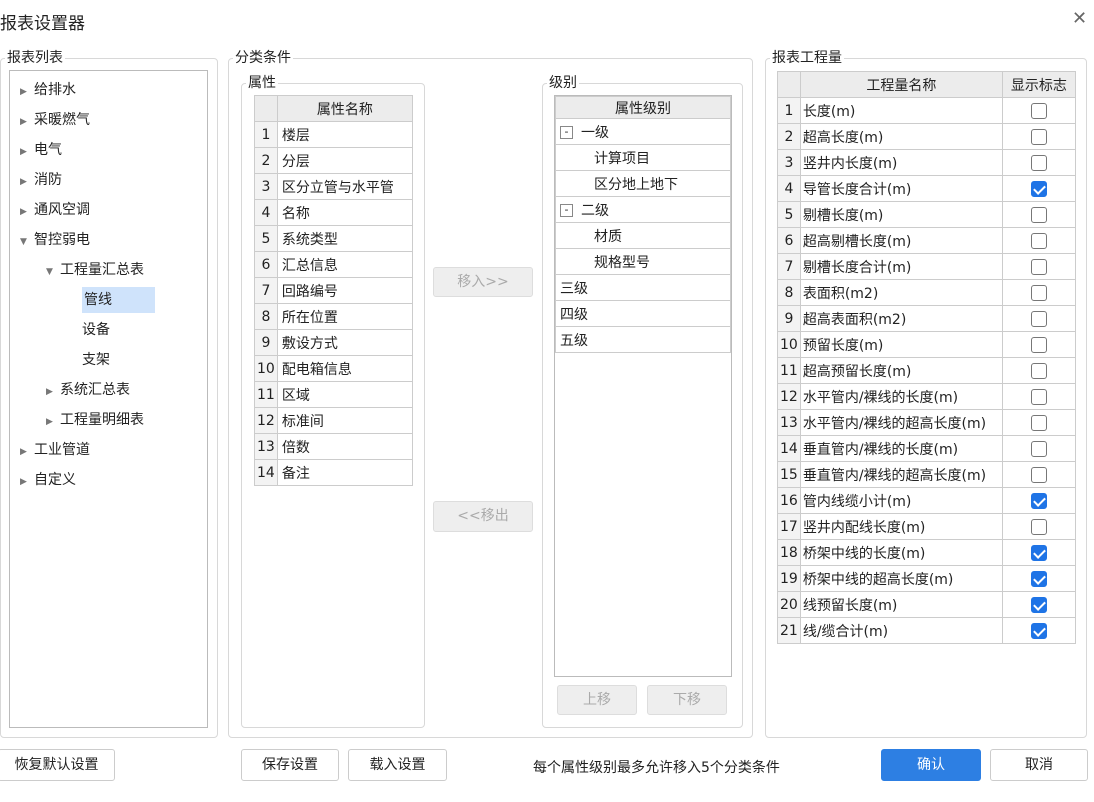 The height and width of the screenshot is (802, 1094). Describe the element at coordinates (48, 90) in the screenshot. I see `tree-item: ▶ 给排水` at that location.